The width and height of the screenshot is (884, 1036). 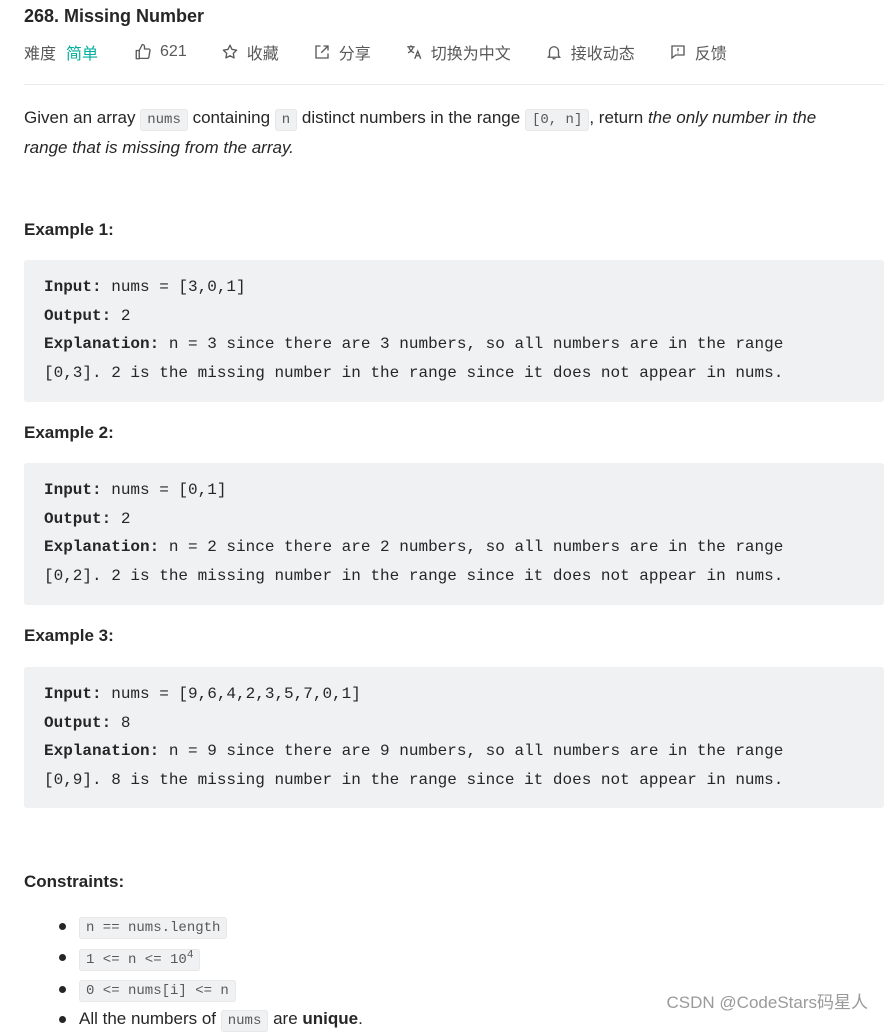 What do you see at coordinates (69, 635) in the screenshot?
I see `example-3-title: Example 3:` at bounding box center [69, 635].